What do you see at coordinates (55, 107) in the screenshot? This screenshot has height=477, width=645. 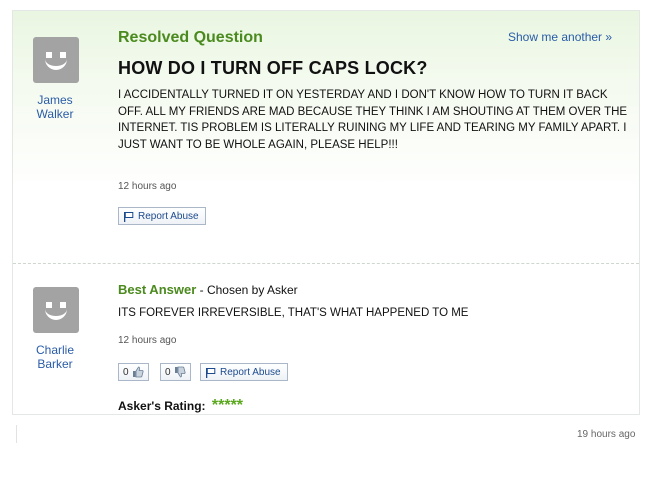 I see `asker-name: James Walker` at bounding box center [55, 107].